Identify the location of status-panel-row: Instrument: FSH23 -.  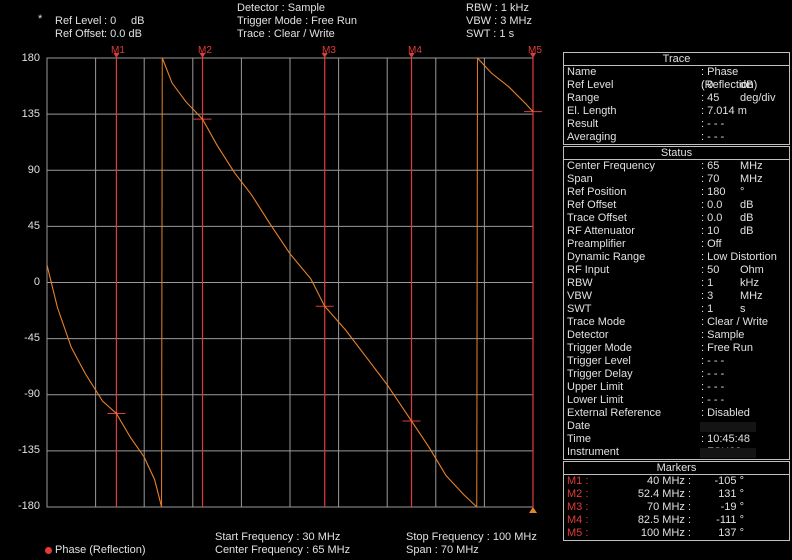
(676, 452).